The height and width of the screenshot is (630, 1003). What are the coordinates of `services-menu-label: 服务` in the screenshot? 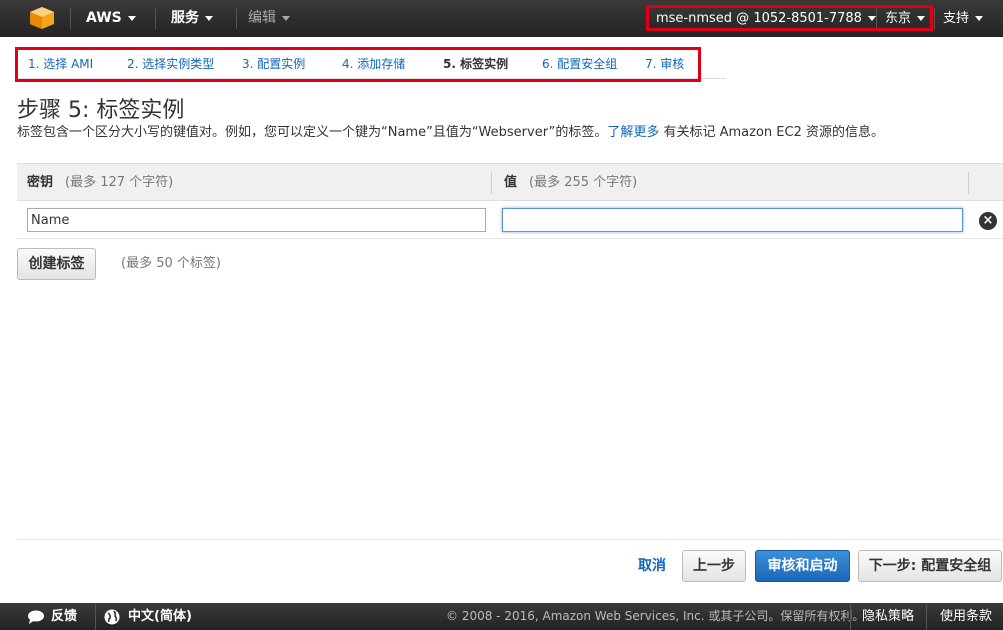 It's located at (185, 18).